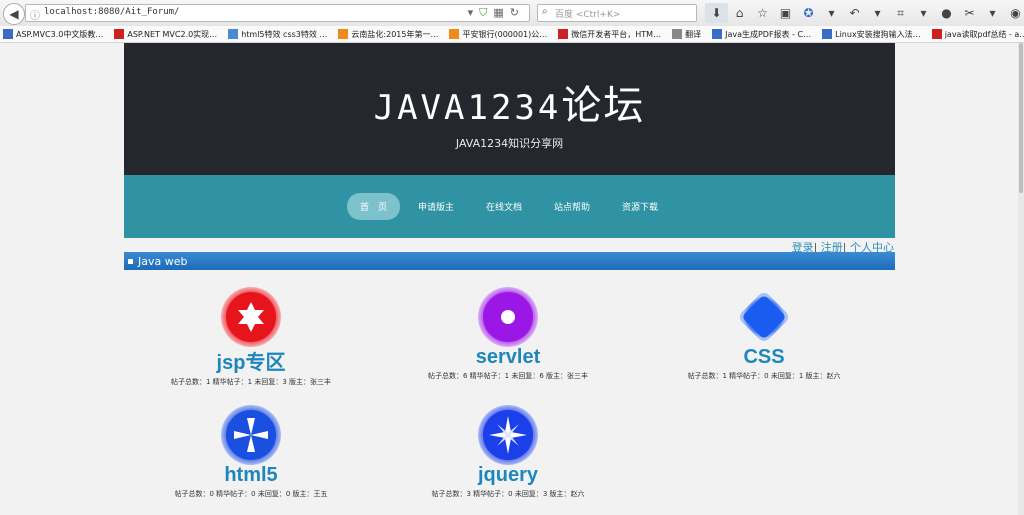 The height and width of the screenshot is (515, 1024). What do you see at coordinates (992, 13) in the screenshot?
I see `scissors-menu-icon: ▾` at bounding box center [992, 13].